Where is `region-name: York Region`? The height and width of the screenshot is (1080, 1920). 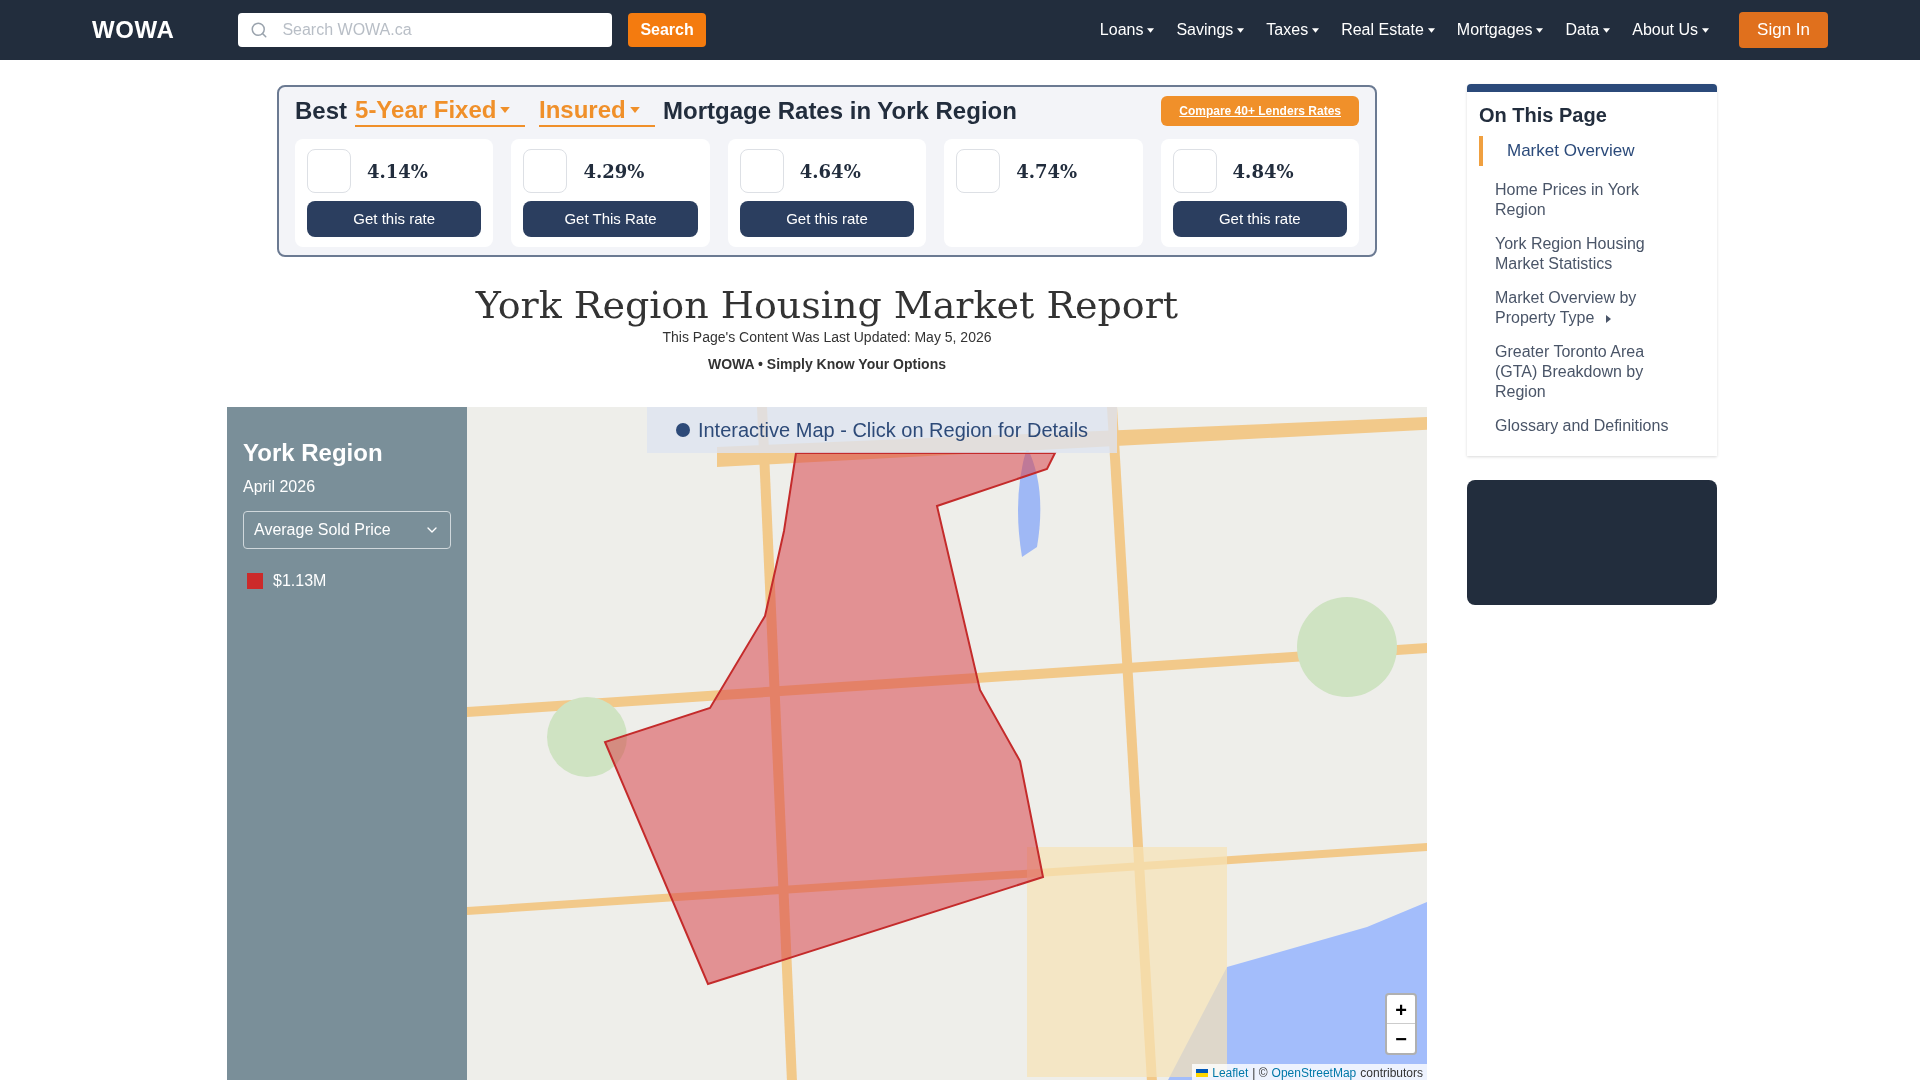
region-name: York Region is located at coordinates (313, 453).